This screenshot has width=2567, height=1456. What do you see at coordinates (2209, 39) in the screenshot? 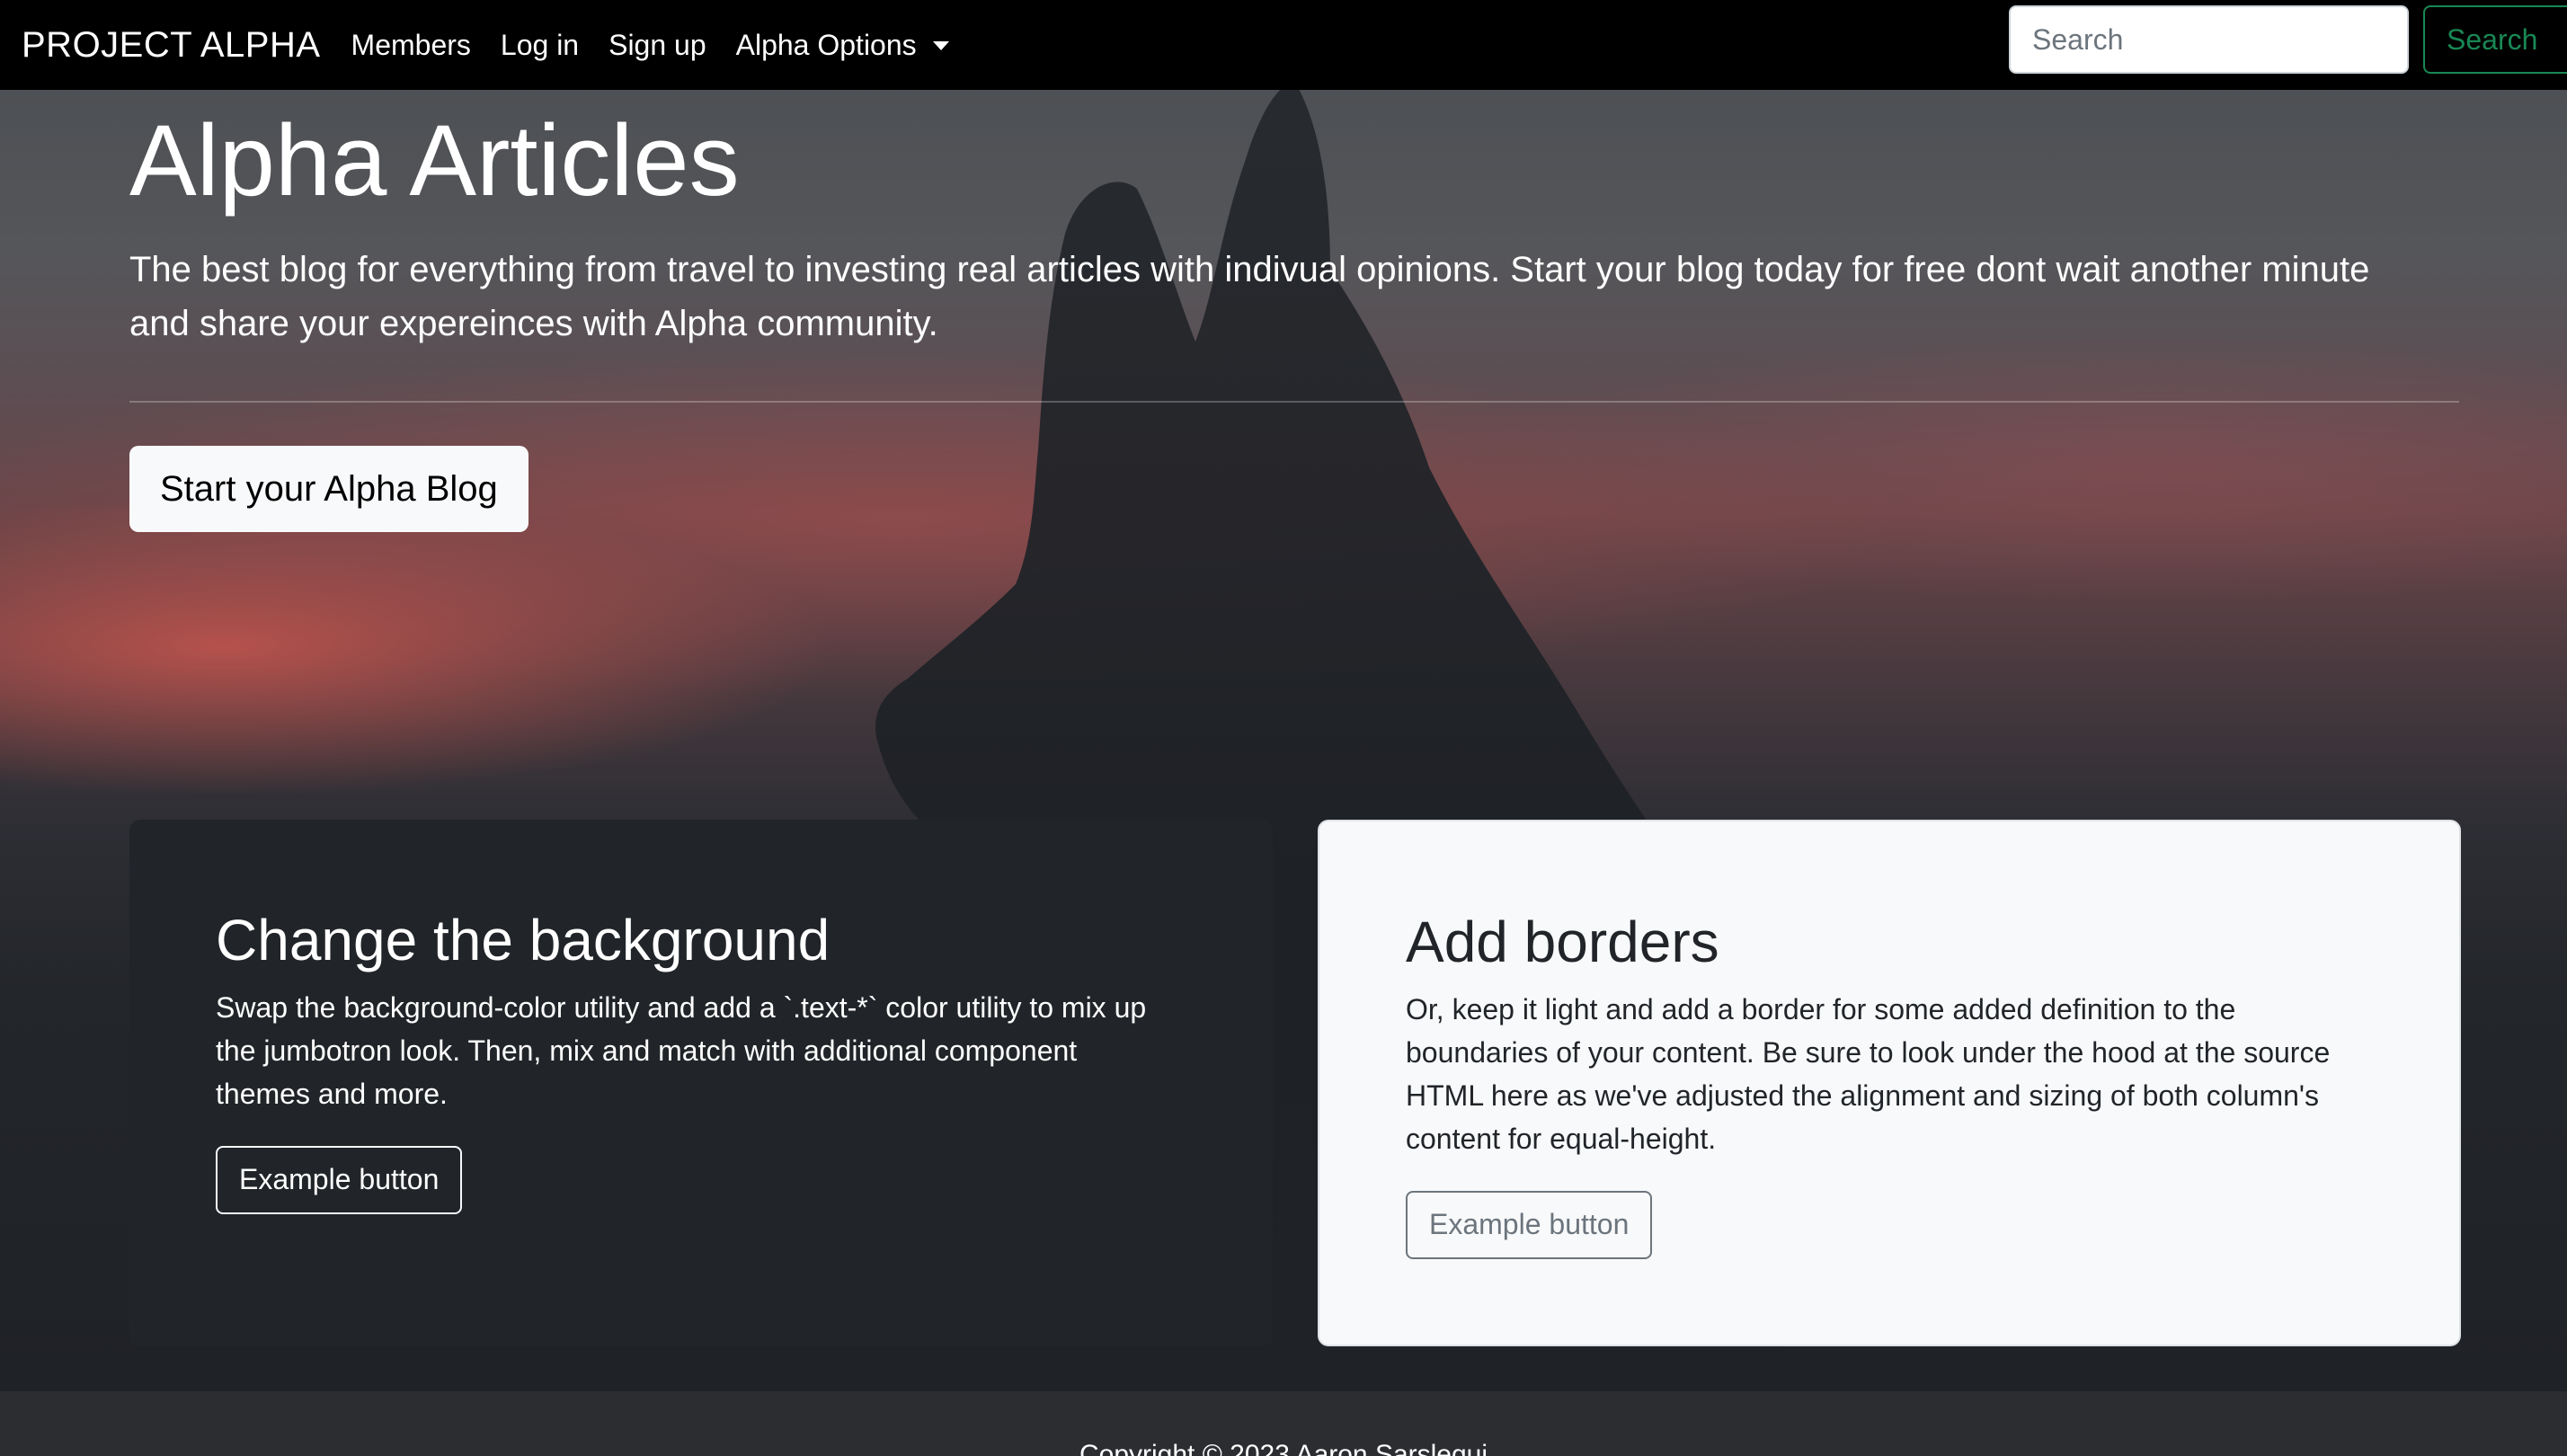
I see `search-input` at bounding box center [2209, 39].